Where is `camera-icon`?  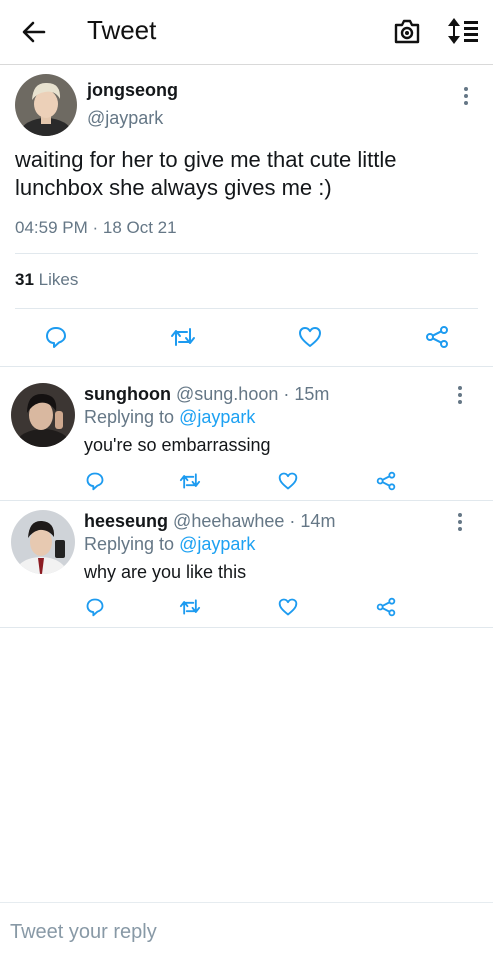
camera-icon is located at coordinates (407, 31).